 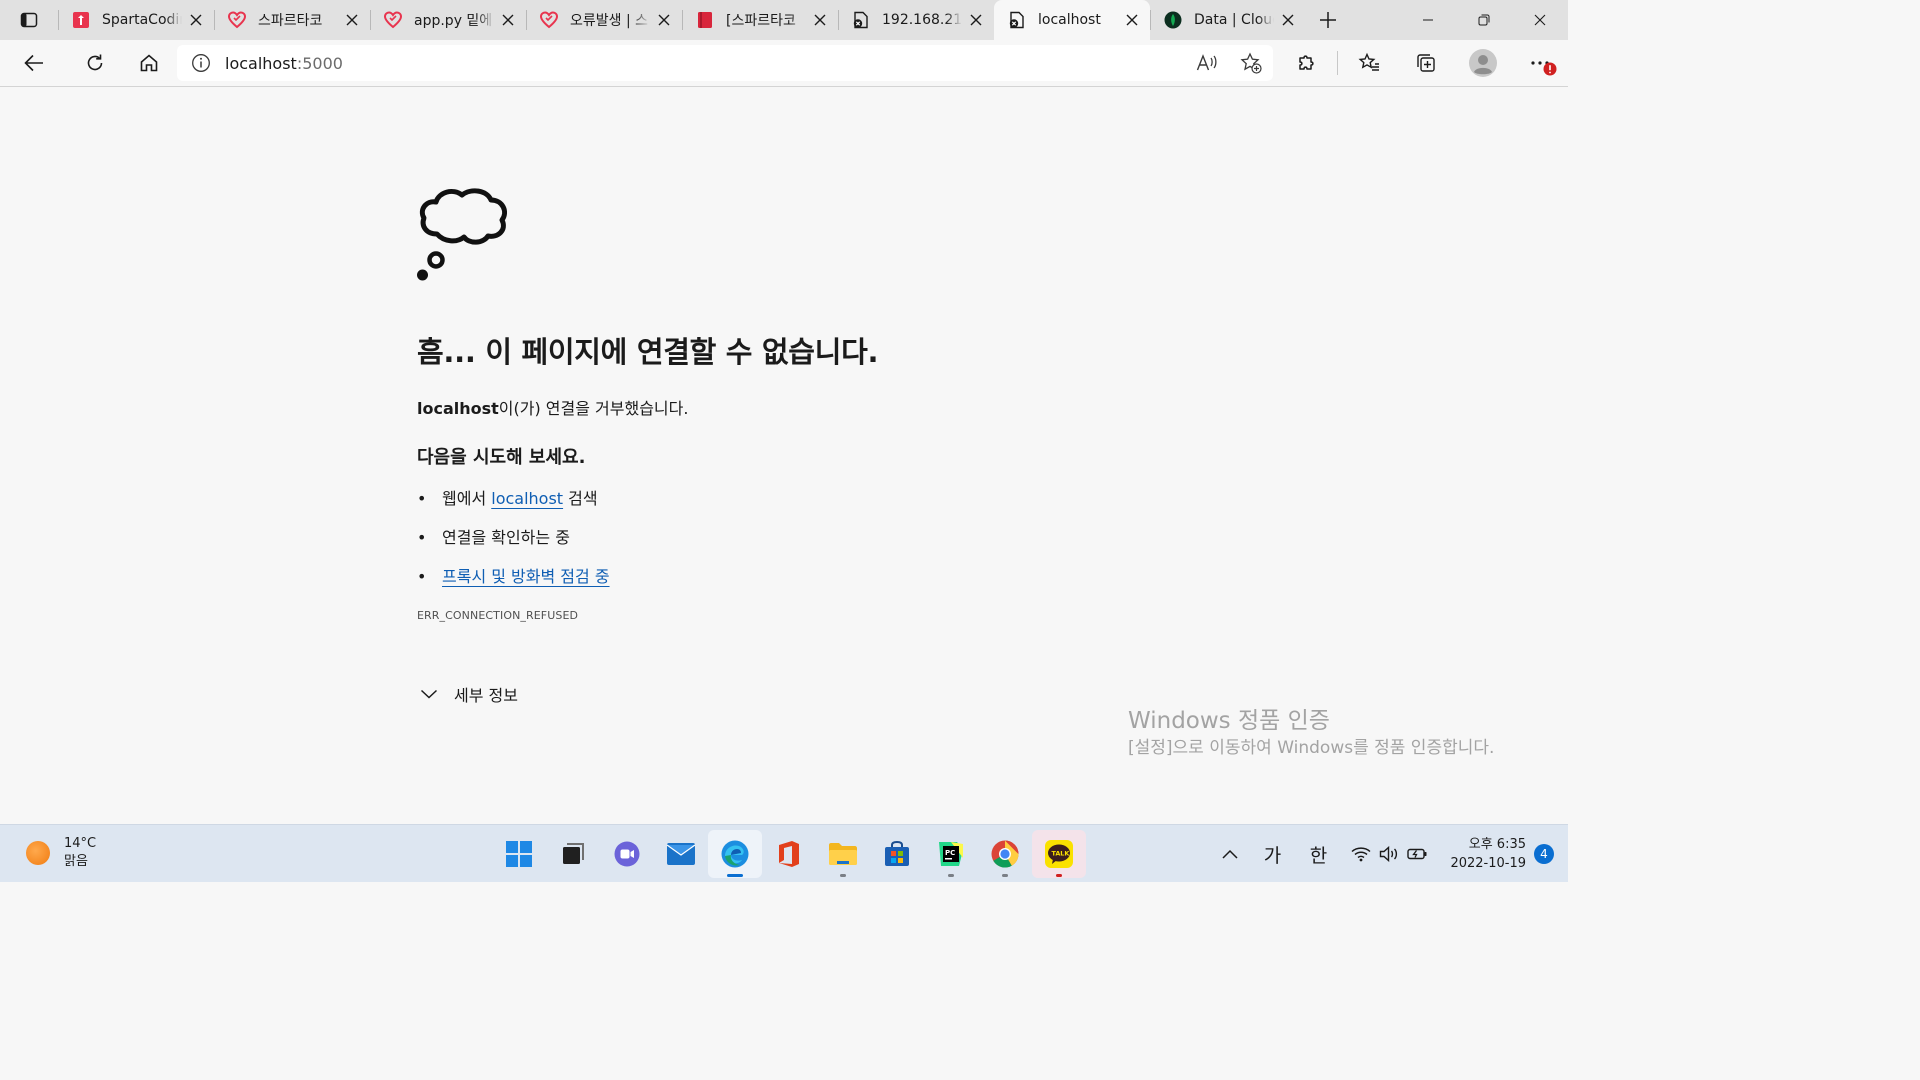 I want to click on profile-button, so click(x=1482, y=63).